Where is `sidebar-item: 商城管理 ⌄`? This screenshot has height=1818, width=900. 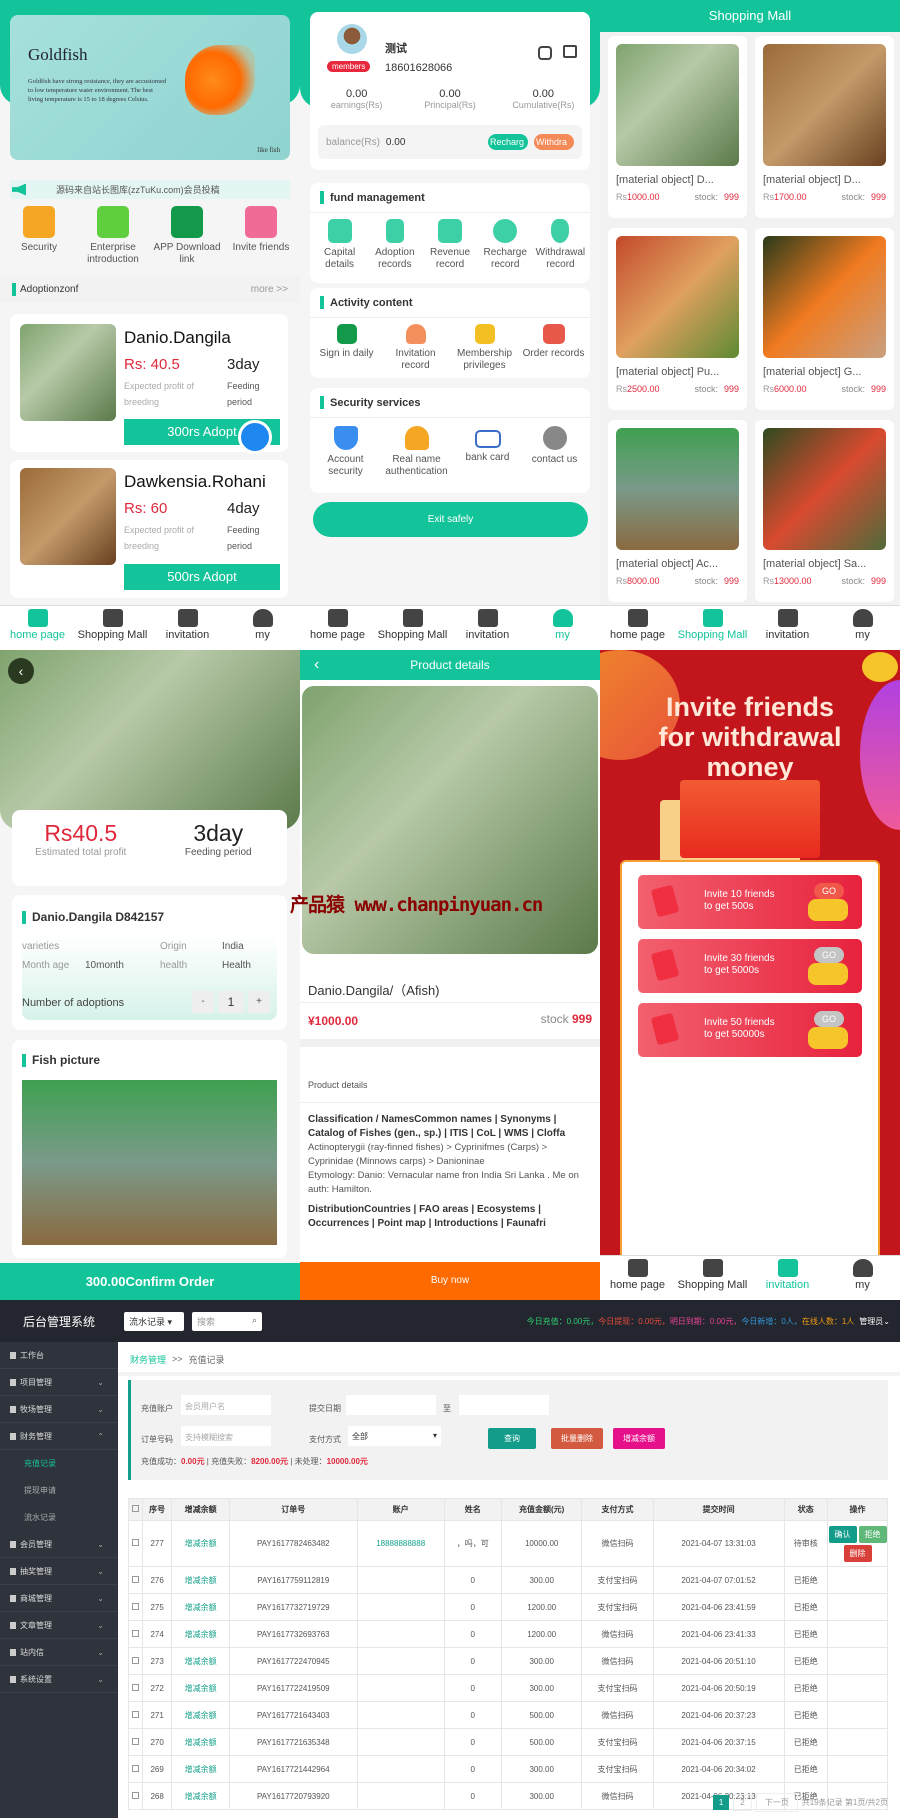 sidebar-item: 商城管理 ⌄ is located at coordinates (59, 1598).